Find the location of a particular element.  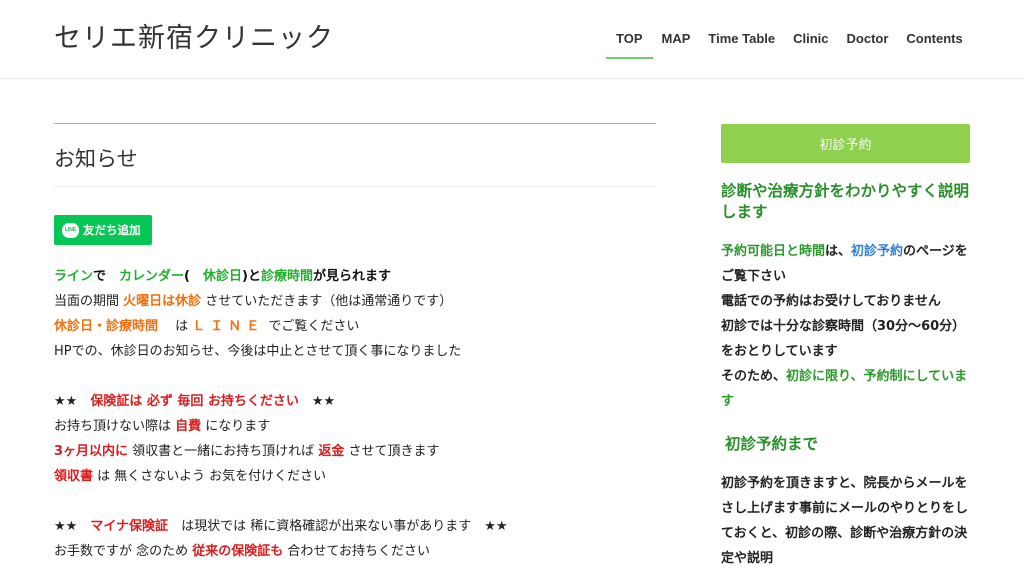

notice-text: 合わせてお持ちください is located at coordinates (357, 551).